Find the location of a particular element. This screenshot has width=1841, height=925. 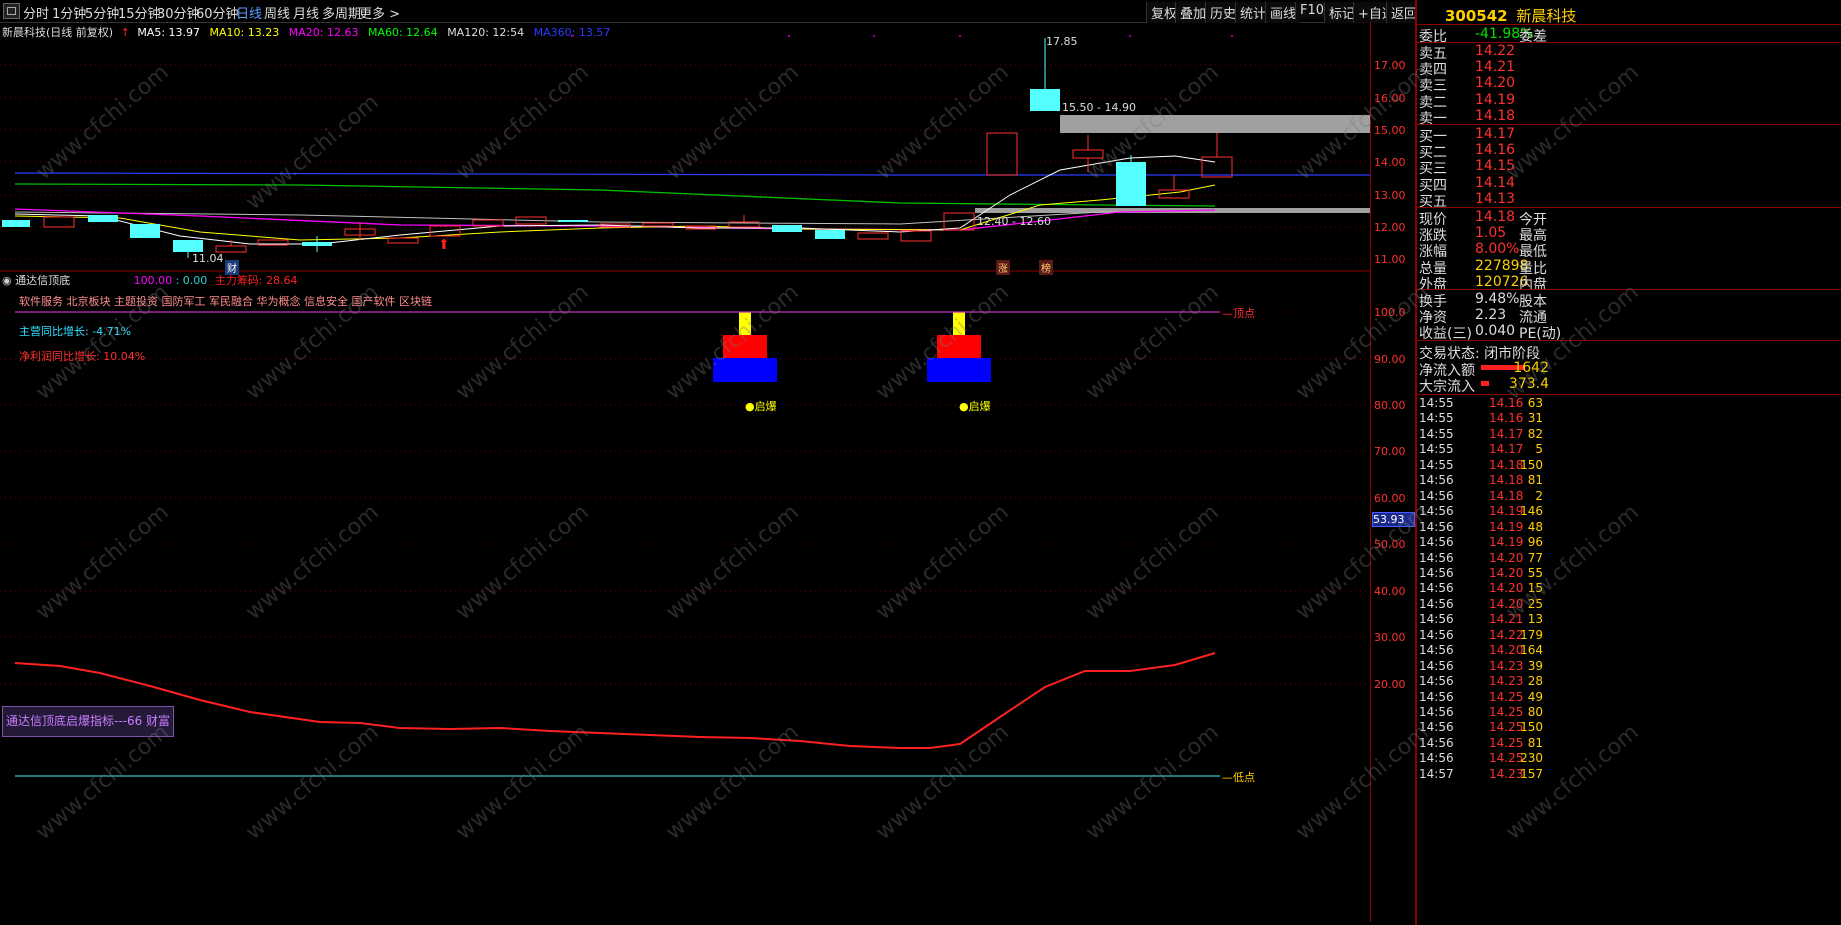

stat-value: 1.05 is located at coordinates (1491, 233).